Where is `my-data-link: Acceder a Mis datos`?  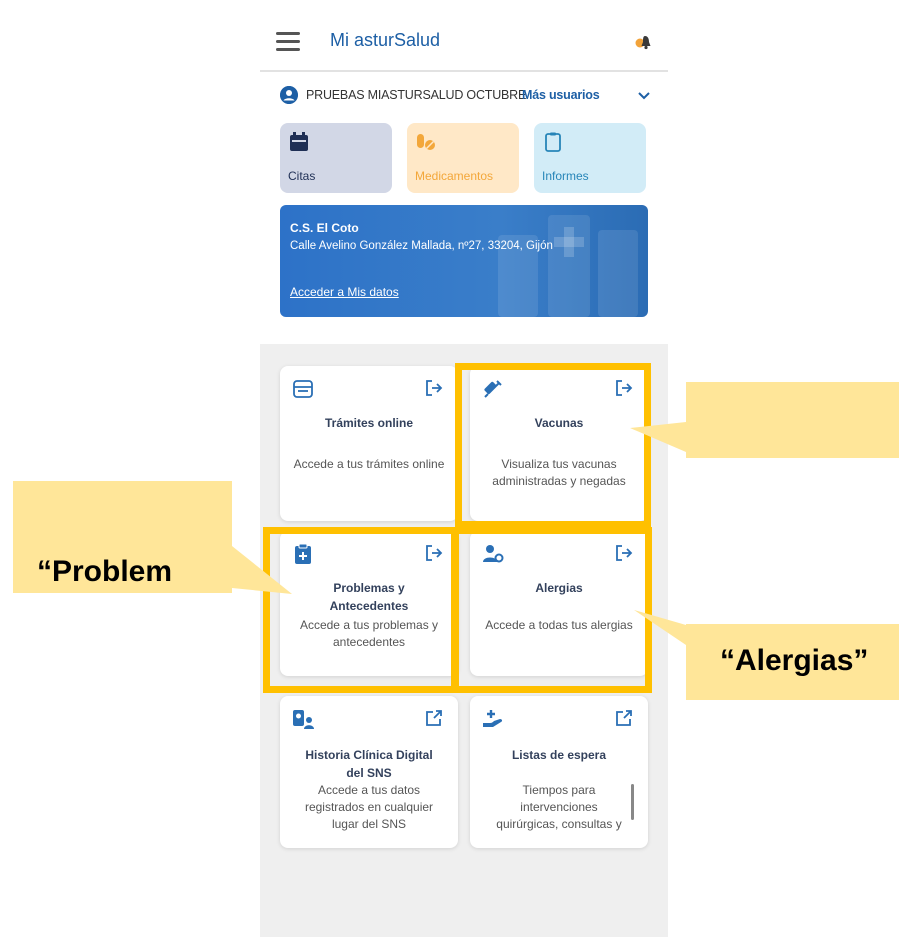
my-data-link: Acceder a Mis datos is located at coordinates (344, 292).